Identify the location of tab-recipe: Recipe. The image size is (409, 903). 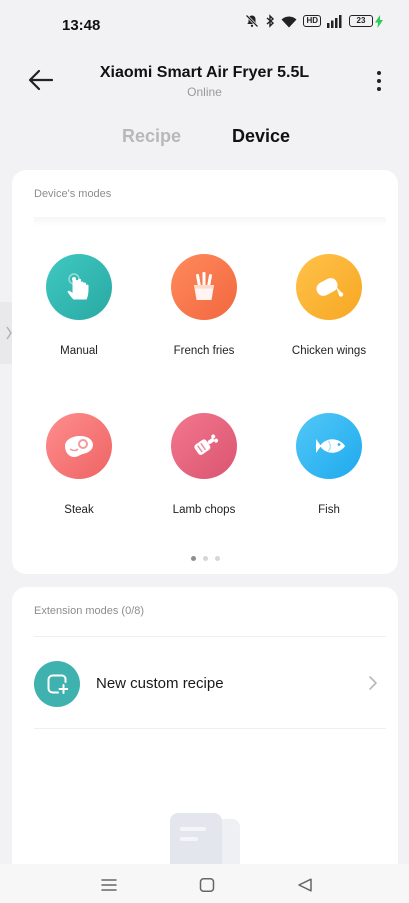
(151, 136).